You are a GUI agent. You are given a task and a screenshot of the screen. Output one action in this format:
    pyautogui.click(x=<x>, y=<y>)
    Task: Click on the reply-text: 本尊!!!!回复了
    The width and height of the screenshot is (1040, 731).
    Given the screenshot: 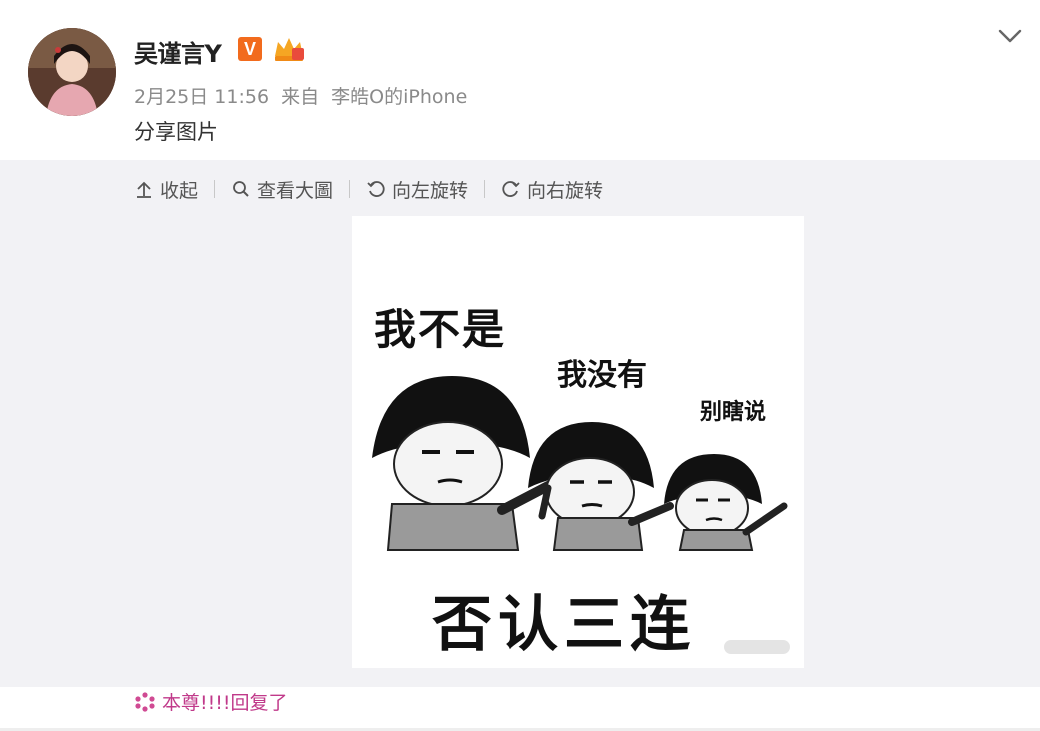 What is the action you would take?
    pyautogui.click(x=225, y=703)
    